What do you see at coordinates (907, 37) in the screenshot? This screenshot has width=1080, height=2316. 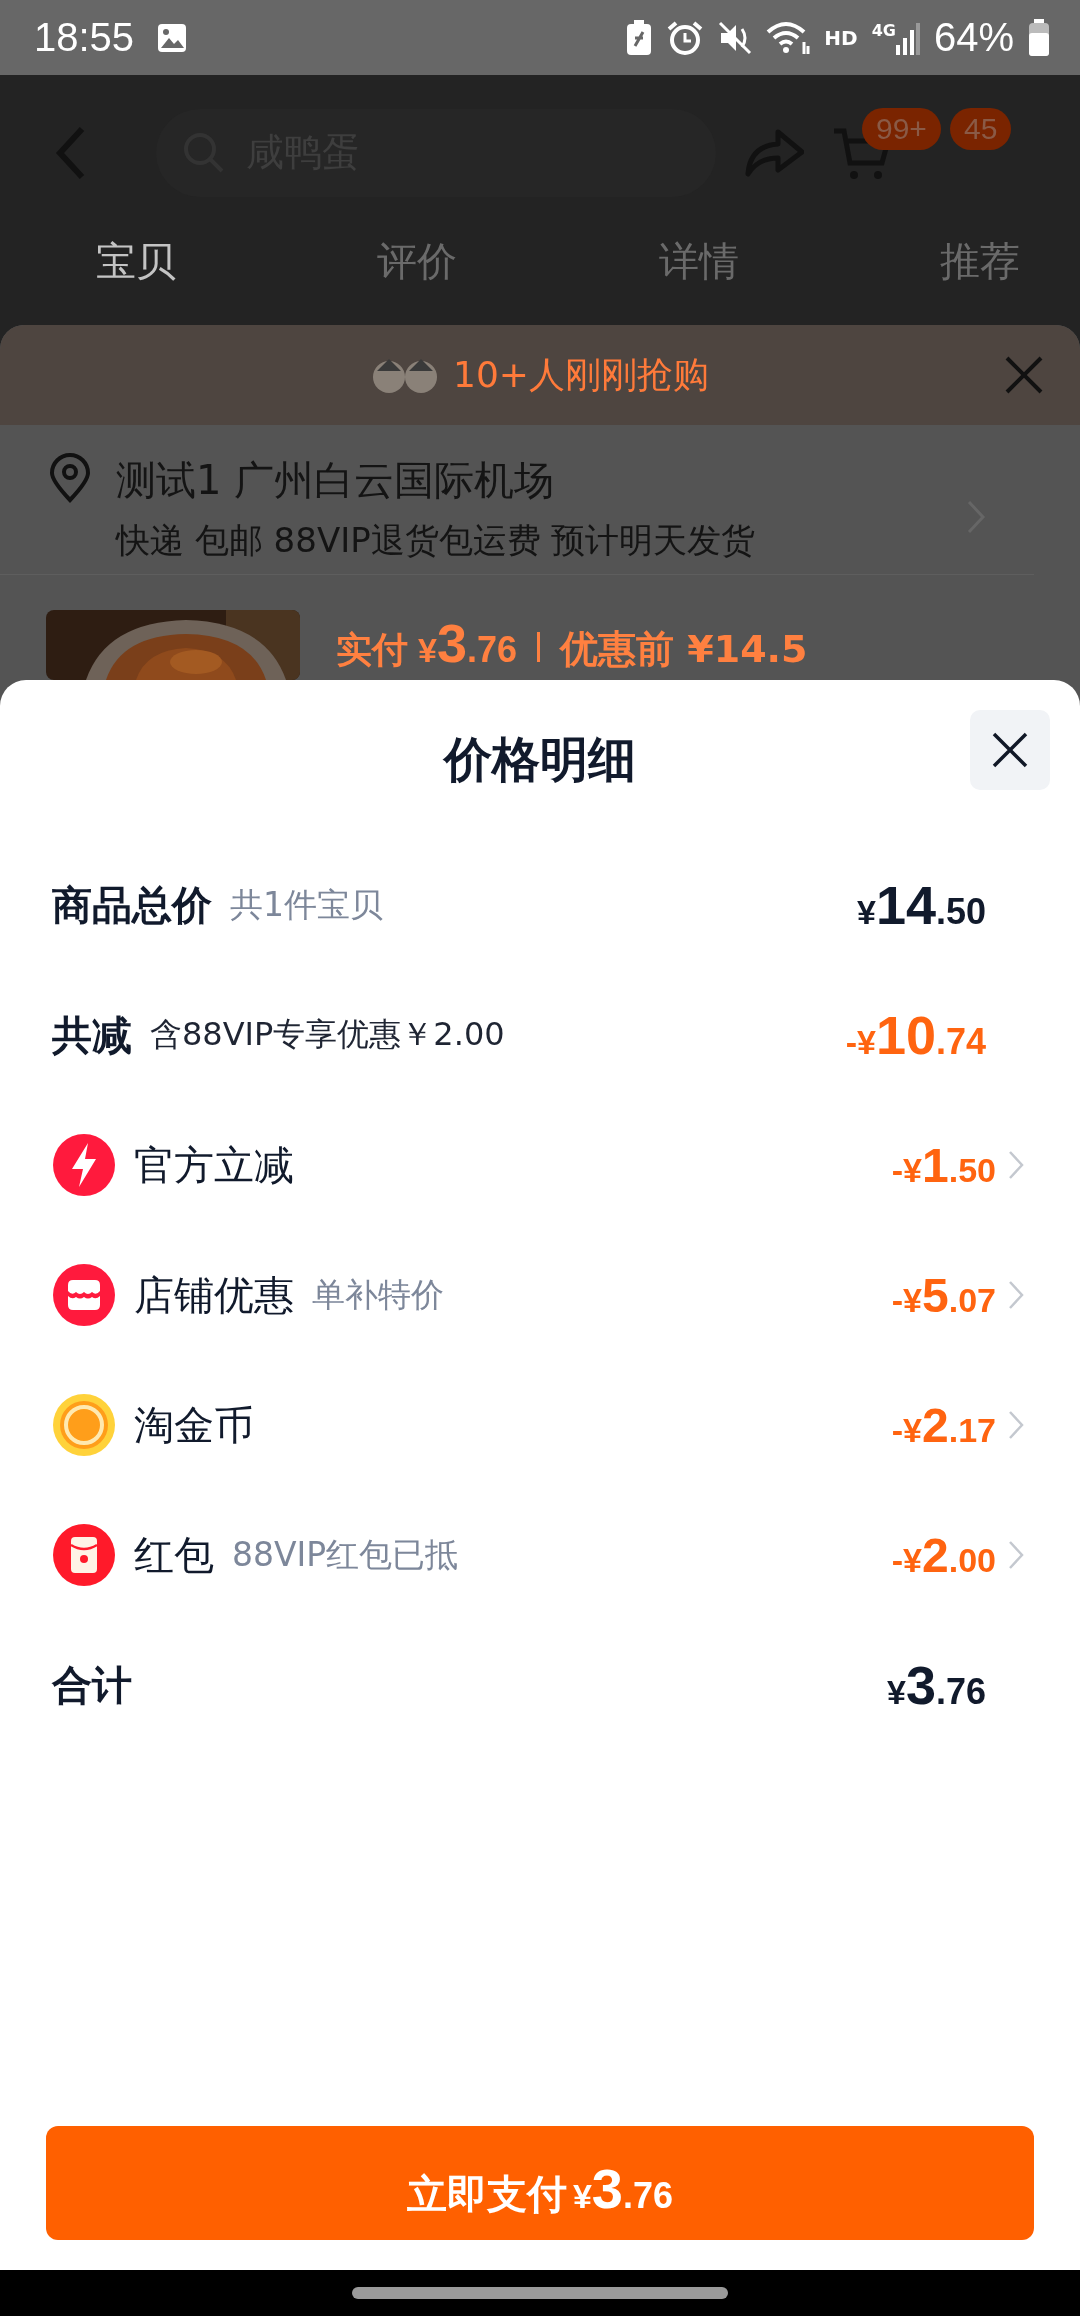 I see `signal-icon` at bounding box center [907, 37].